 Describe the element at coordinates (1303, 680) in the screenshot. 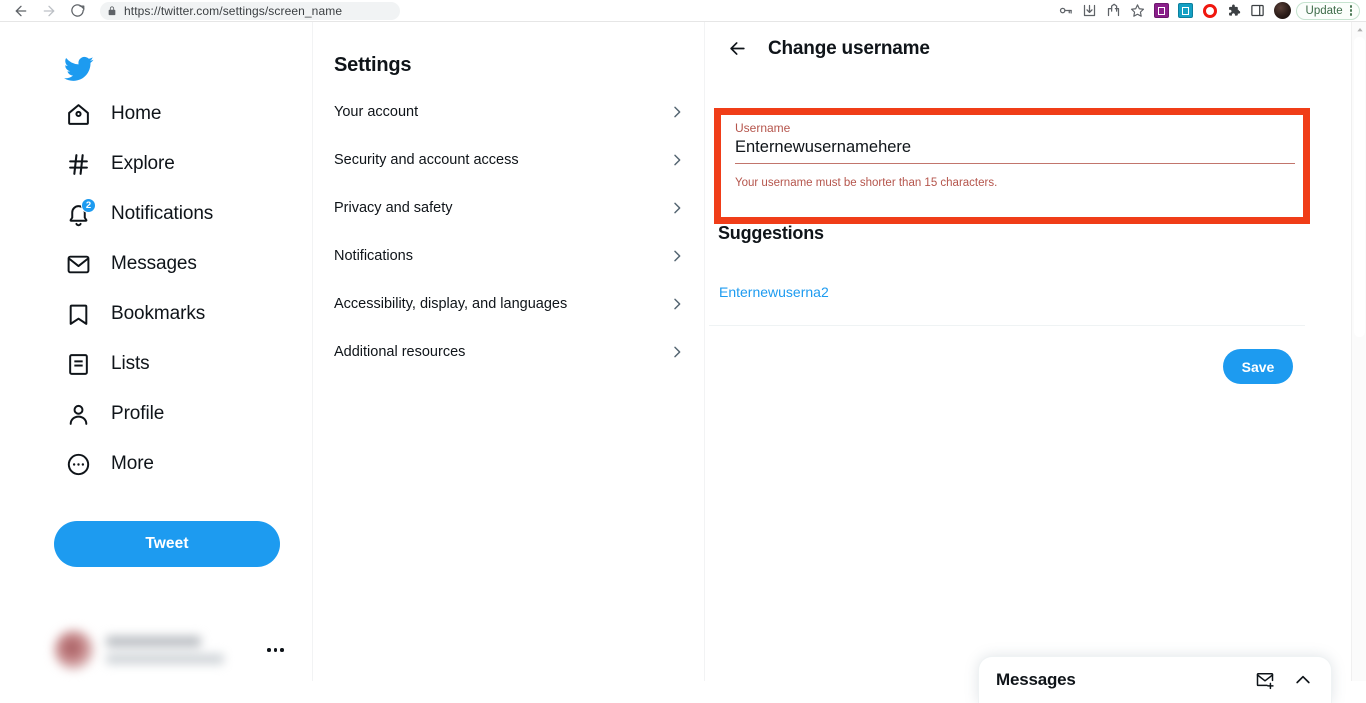

I see `chevron-up-icon` at that location.